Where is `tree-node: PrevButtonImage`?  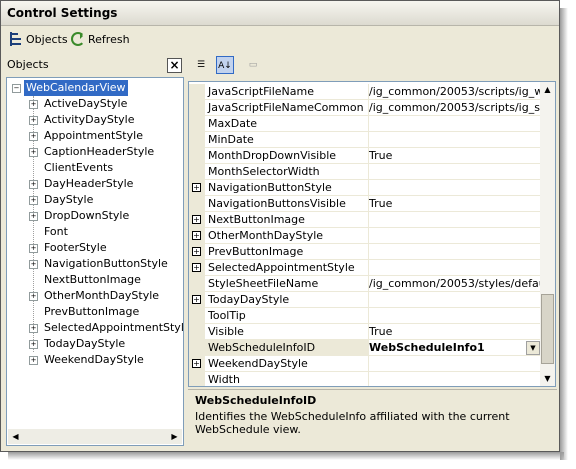
tree-node: PrevButtonImage is located at coordinates (95, 312).